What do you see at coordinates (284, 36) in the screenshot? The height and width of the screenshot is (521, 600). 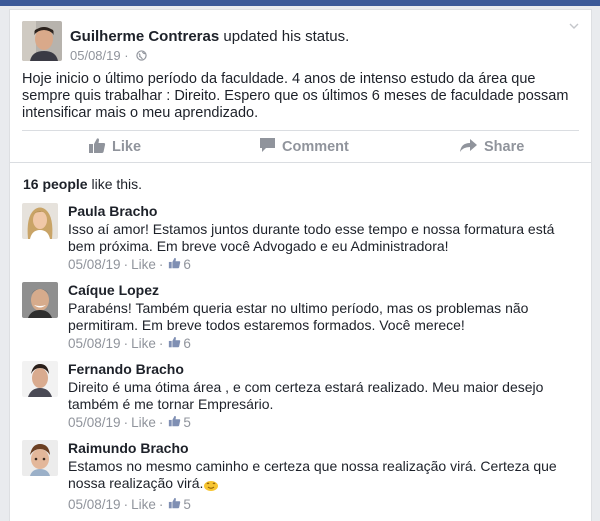 I see `post-action-text: updated his status.` at bounding box center [284, 36].